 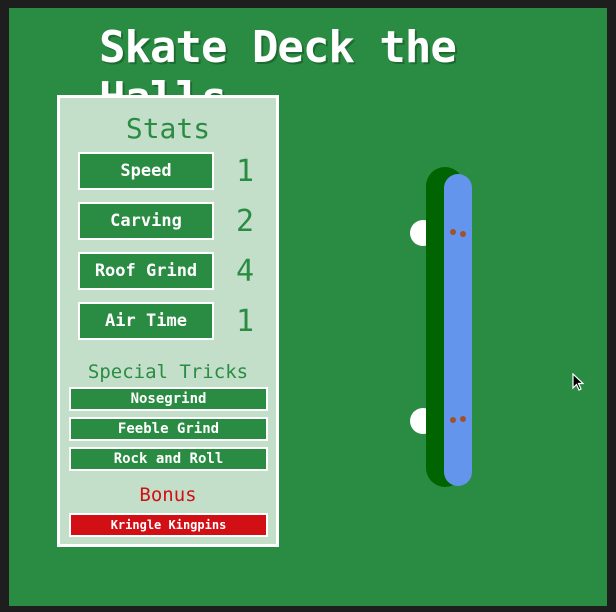 I want to click on trick-item: Nosegrind, so click(x=168, y=399).